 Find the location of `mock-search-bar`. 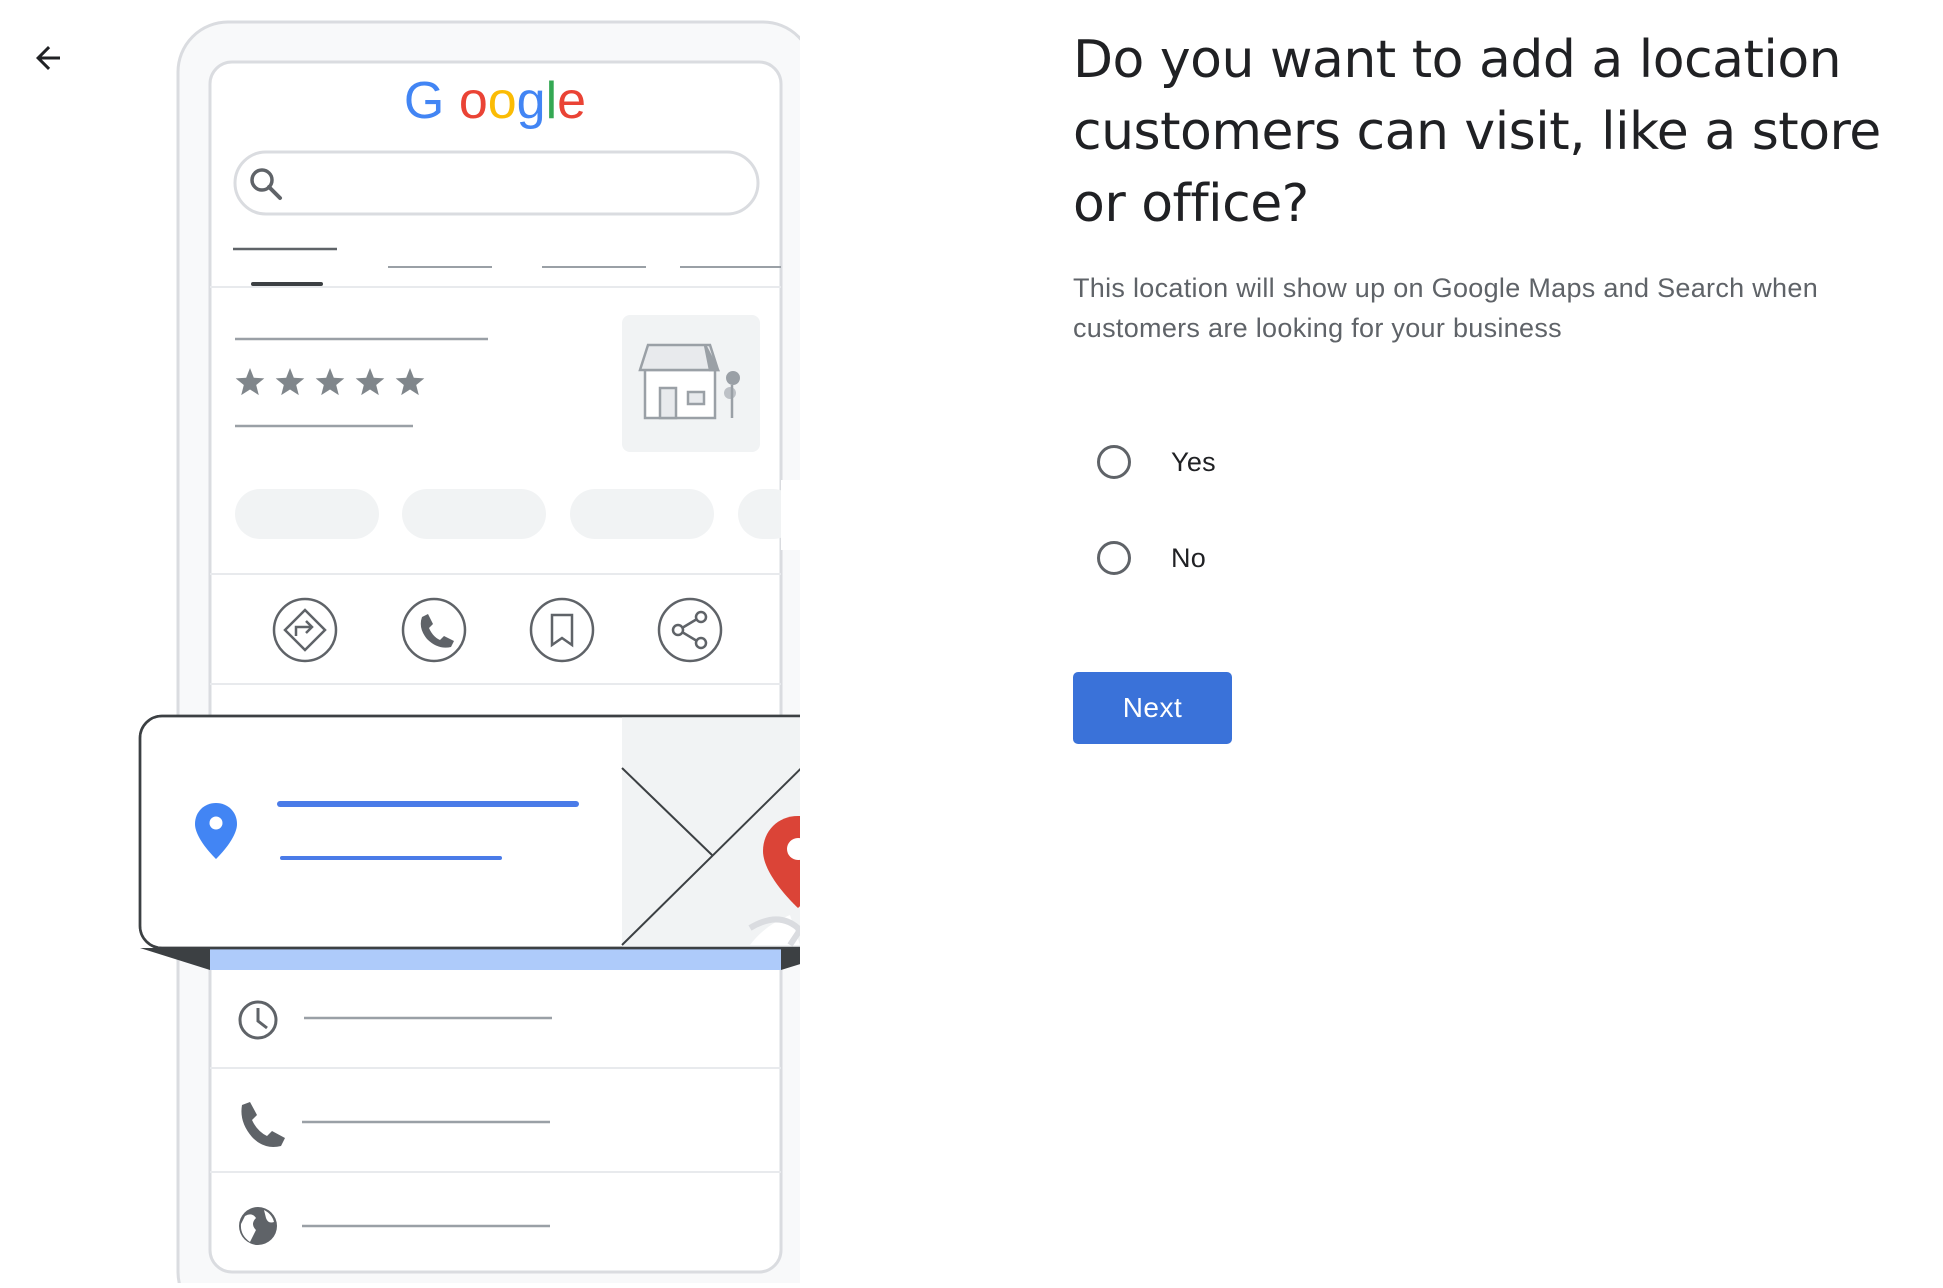

mock-search-bar is located at coordinates (496, 183).